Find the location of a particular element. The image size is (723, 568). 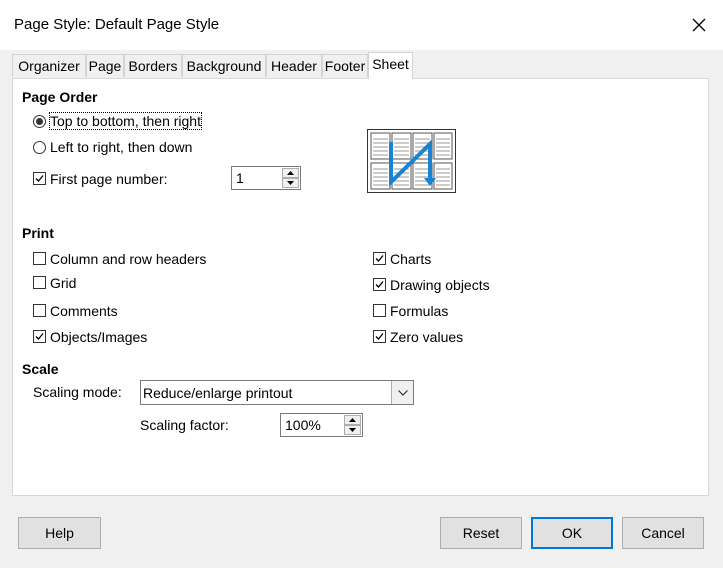

column-row-headers-checkbox is located at coordinates (39, 258).